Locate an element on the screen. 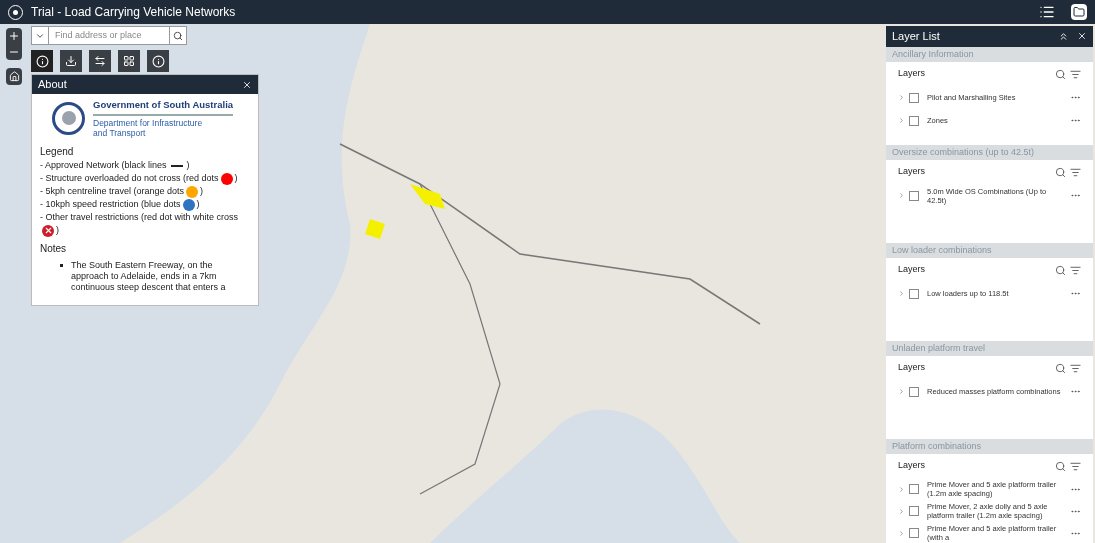  coordinate-button is located at coordinates (100, 61).